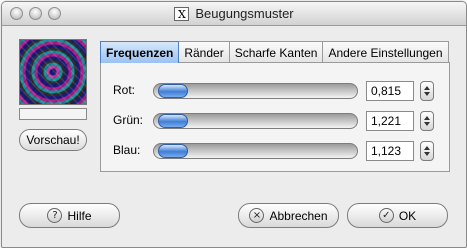 This screenshot has height=248, width=467. I want to click on gruen-value-input: 1,221, so click(390, 121).